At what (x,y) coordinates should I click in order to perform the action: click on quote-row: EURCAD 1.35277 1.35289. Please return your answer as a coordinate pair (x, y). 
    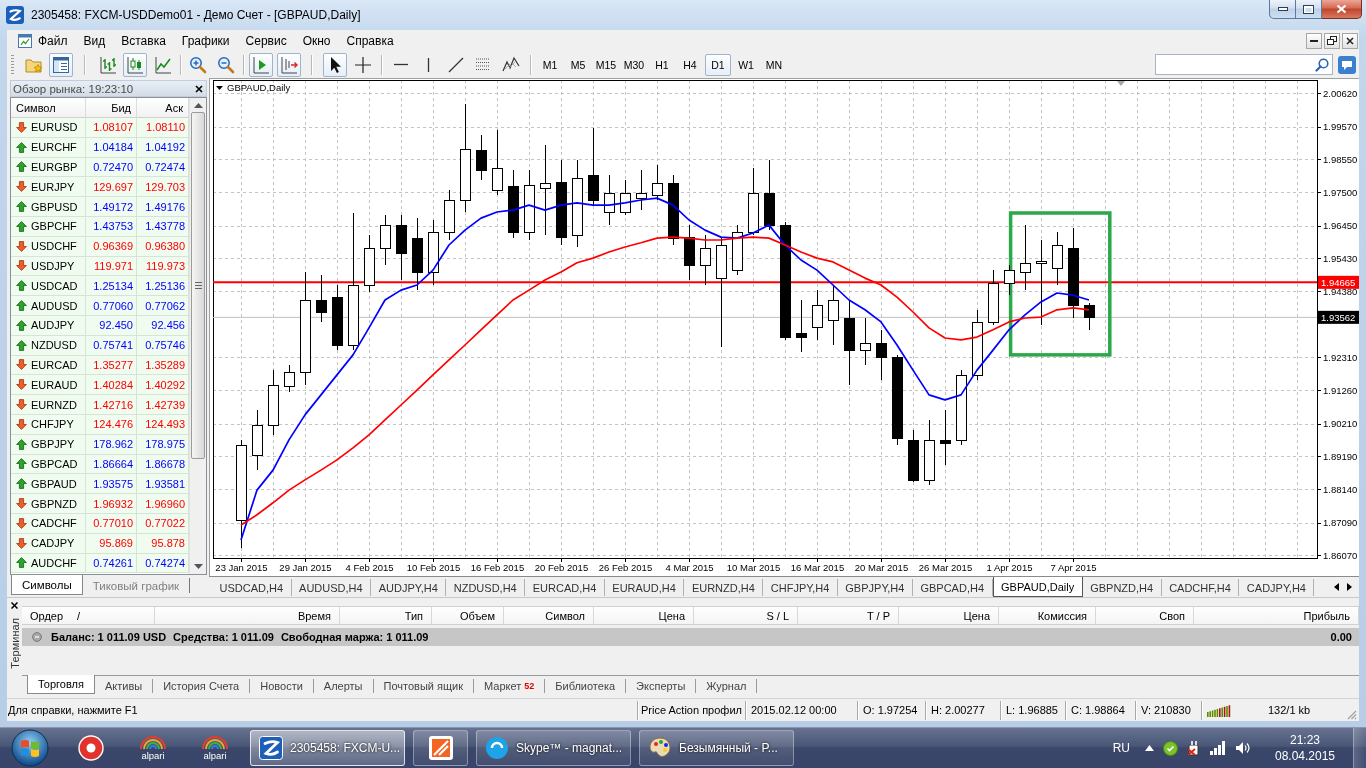
    Looking at the image, I should click on (100, 365).